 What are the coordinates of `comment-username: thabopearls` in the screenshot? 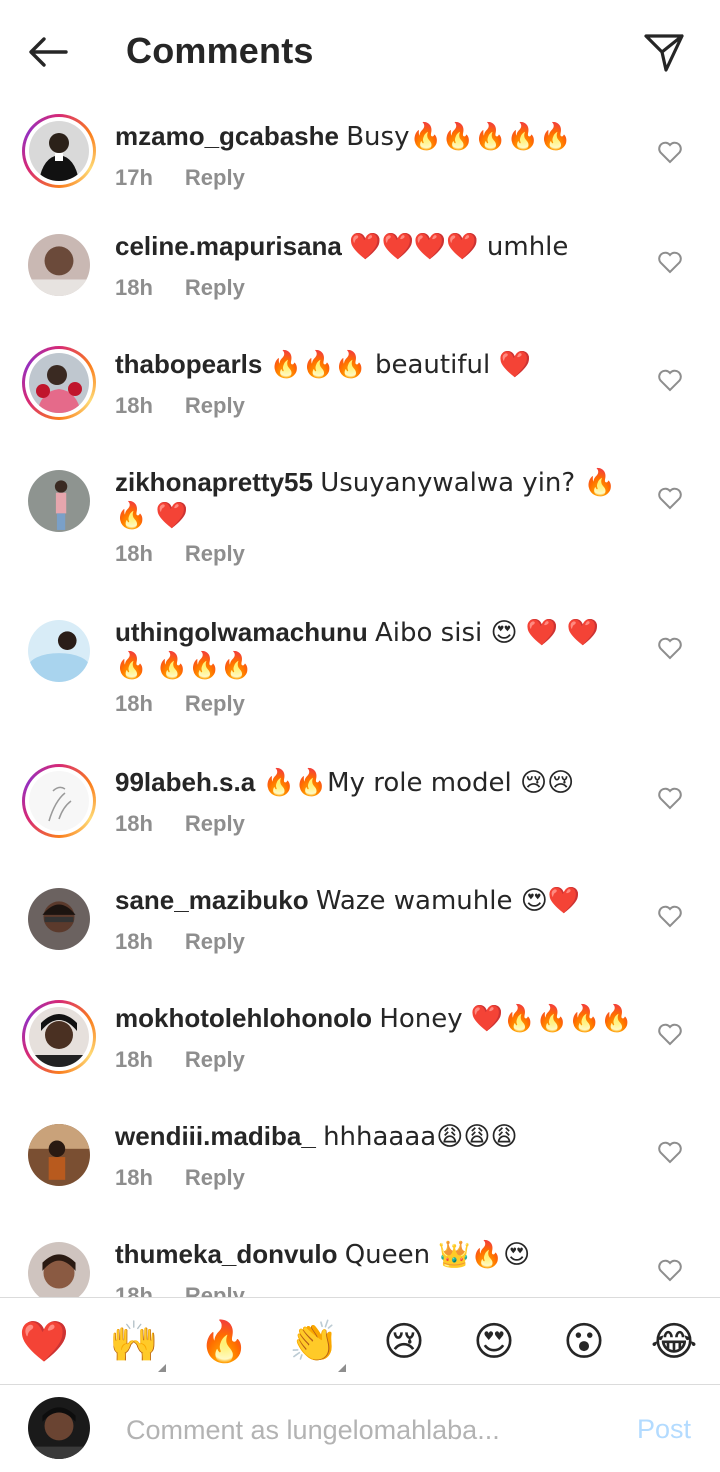 It's located at (188, 364).